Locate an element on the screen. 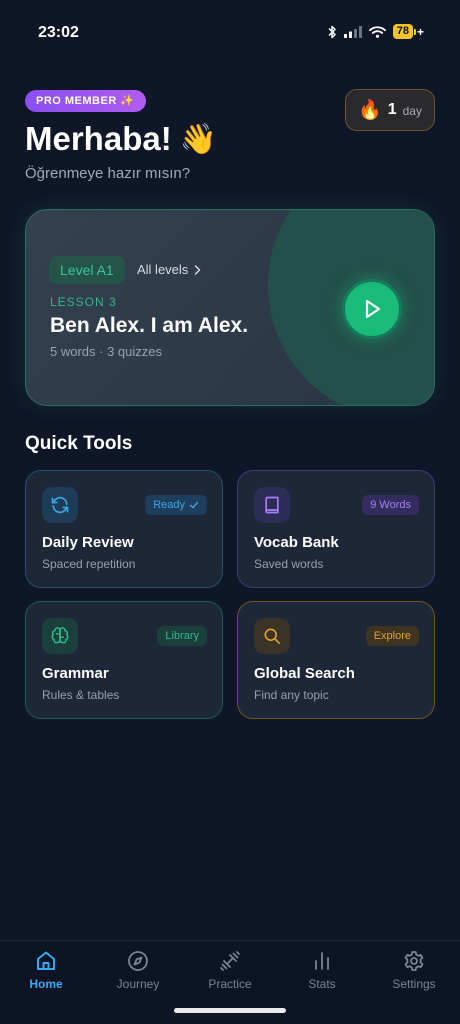 This screenshot has height=1024, width=460. nav-label-practice: Practice is located at coordinates (230, 984).